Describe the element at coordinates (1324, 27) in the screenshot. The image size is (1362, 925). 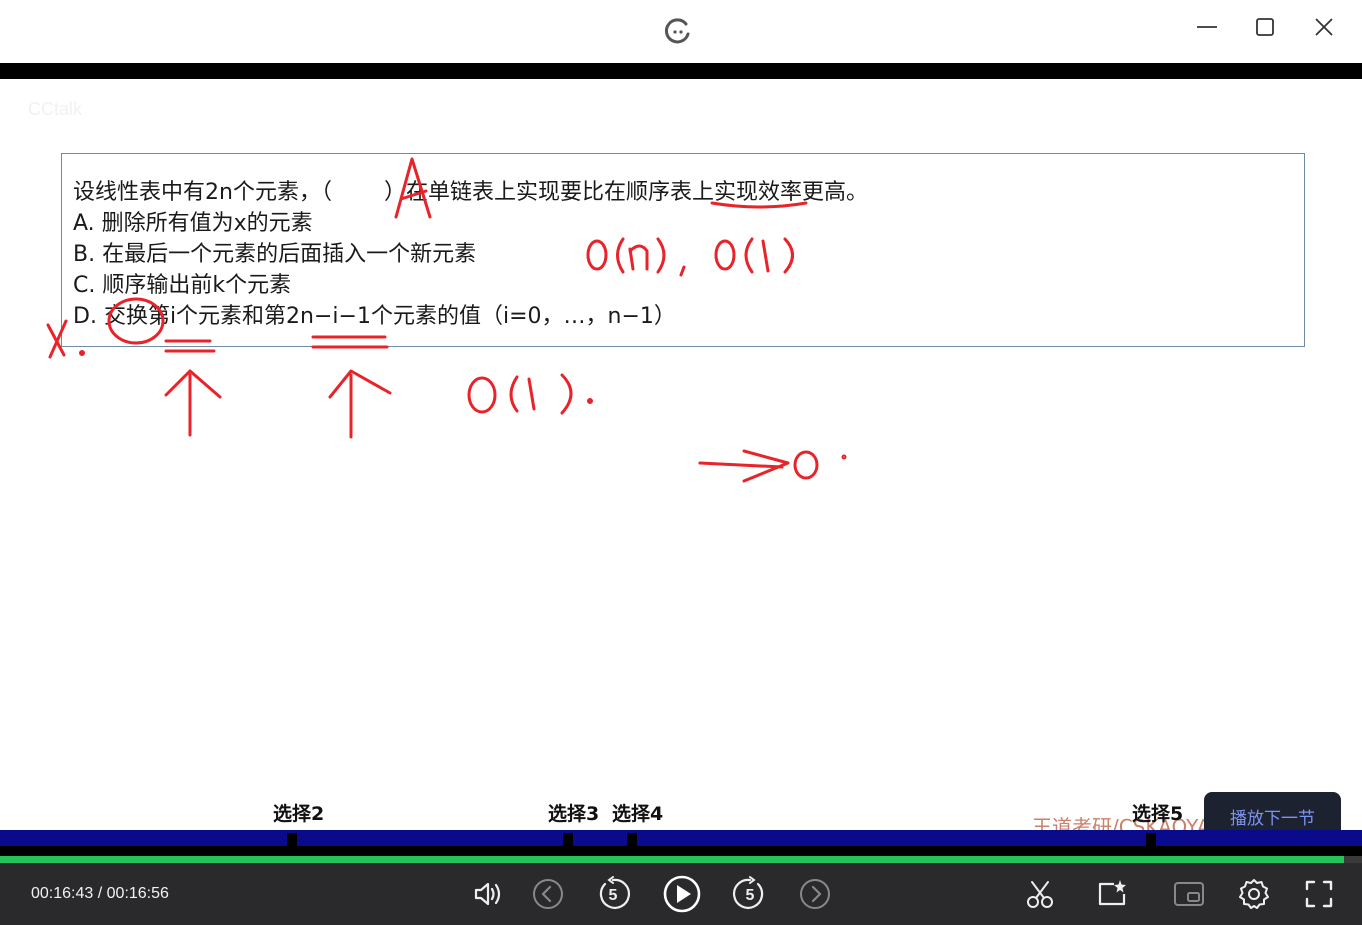
I see `close-icon` at that location.